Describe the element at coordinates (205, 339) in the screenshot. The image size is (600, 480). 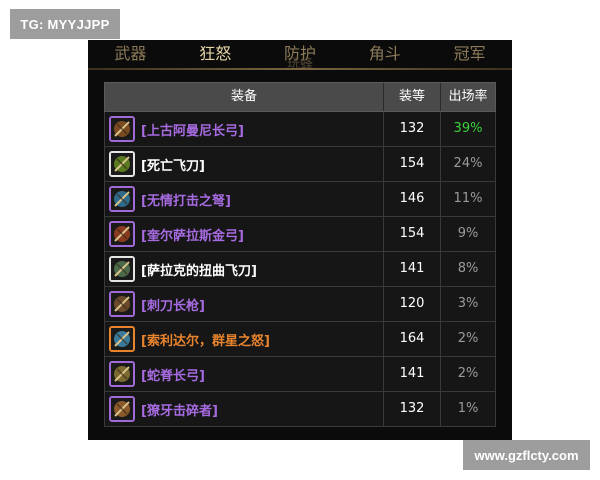
I see `item-name: [索利达尔，群星之怒]` at that location.